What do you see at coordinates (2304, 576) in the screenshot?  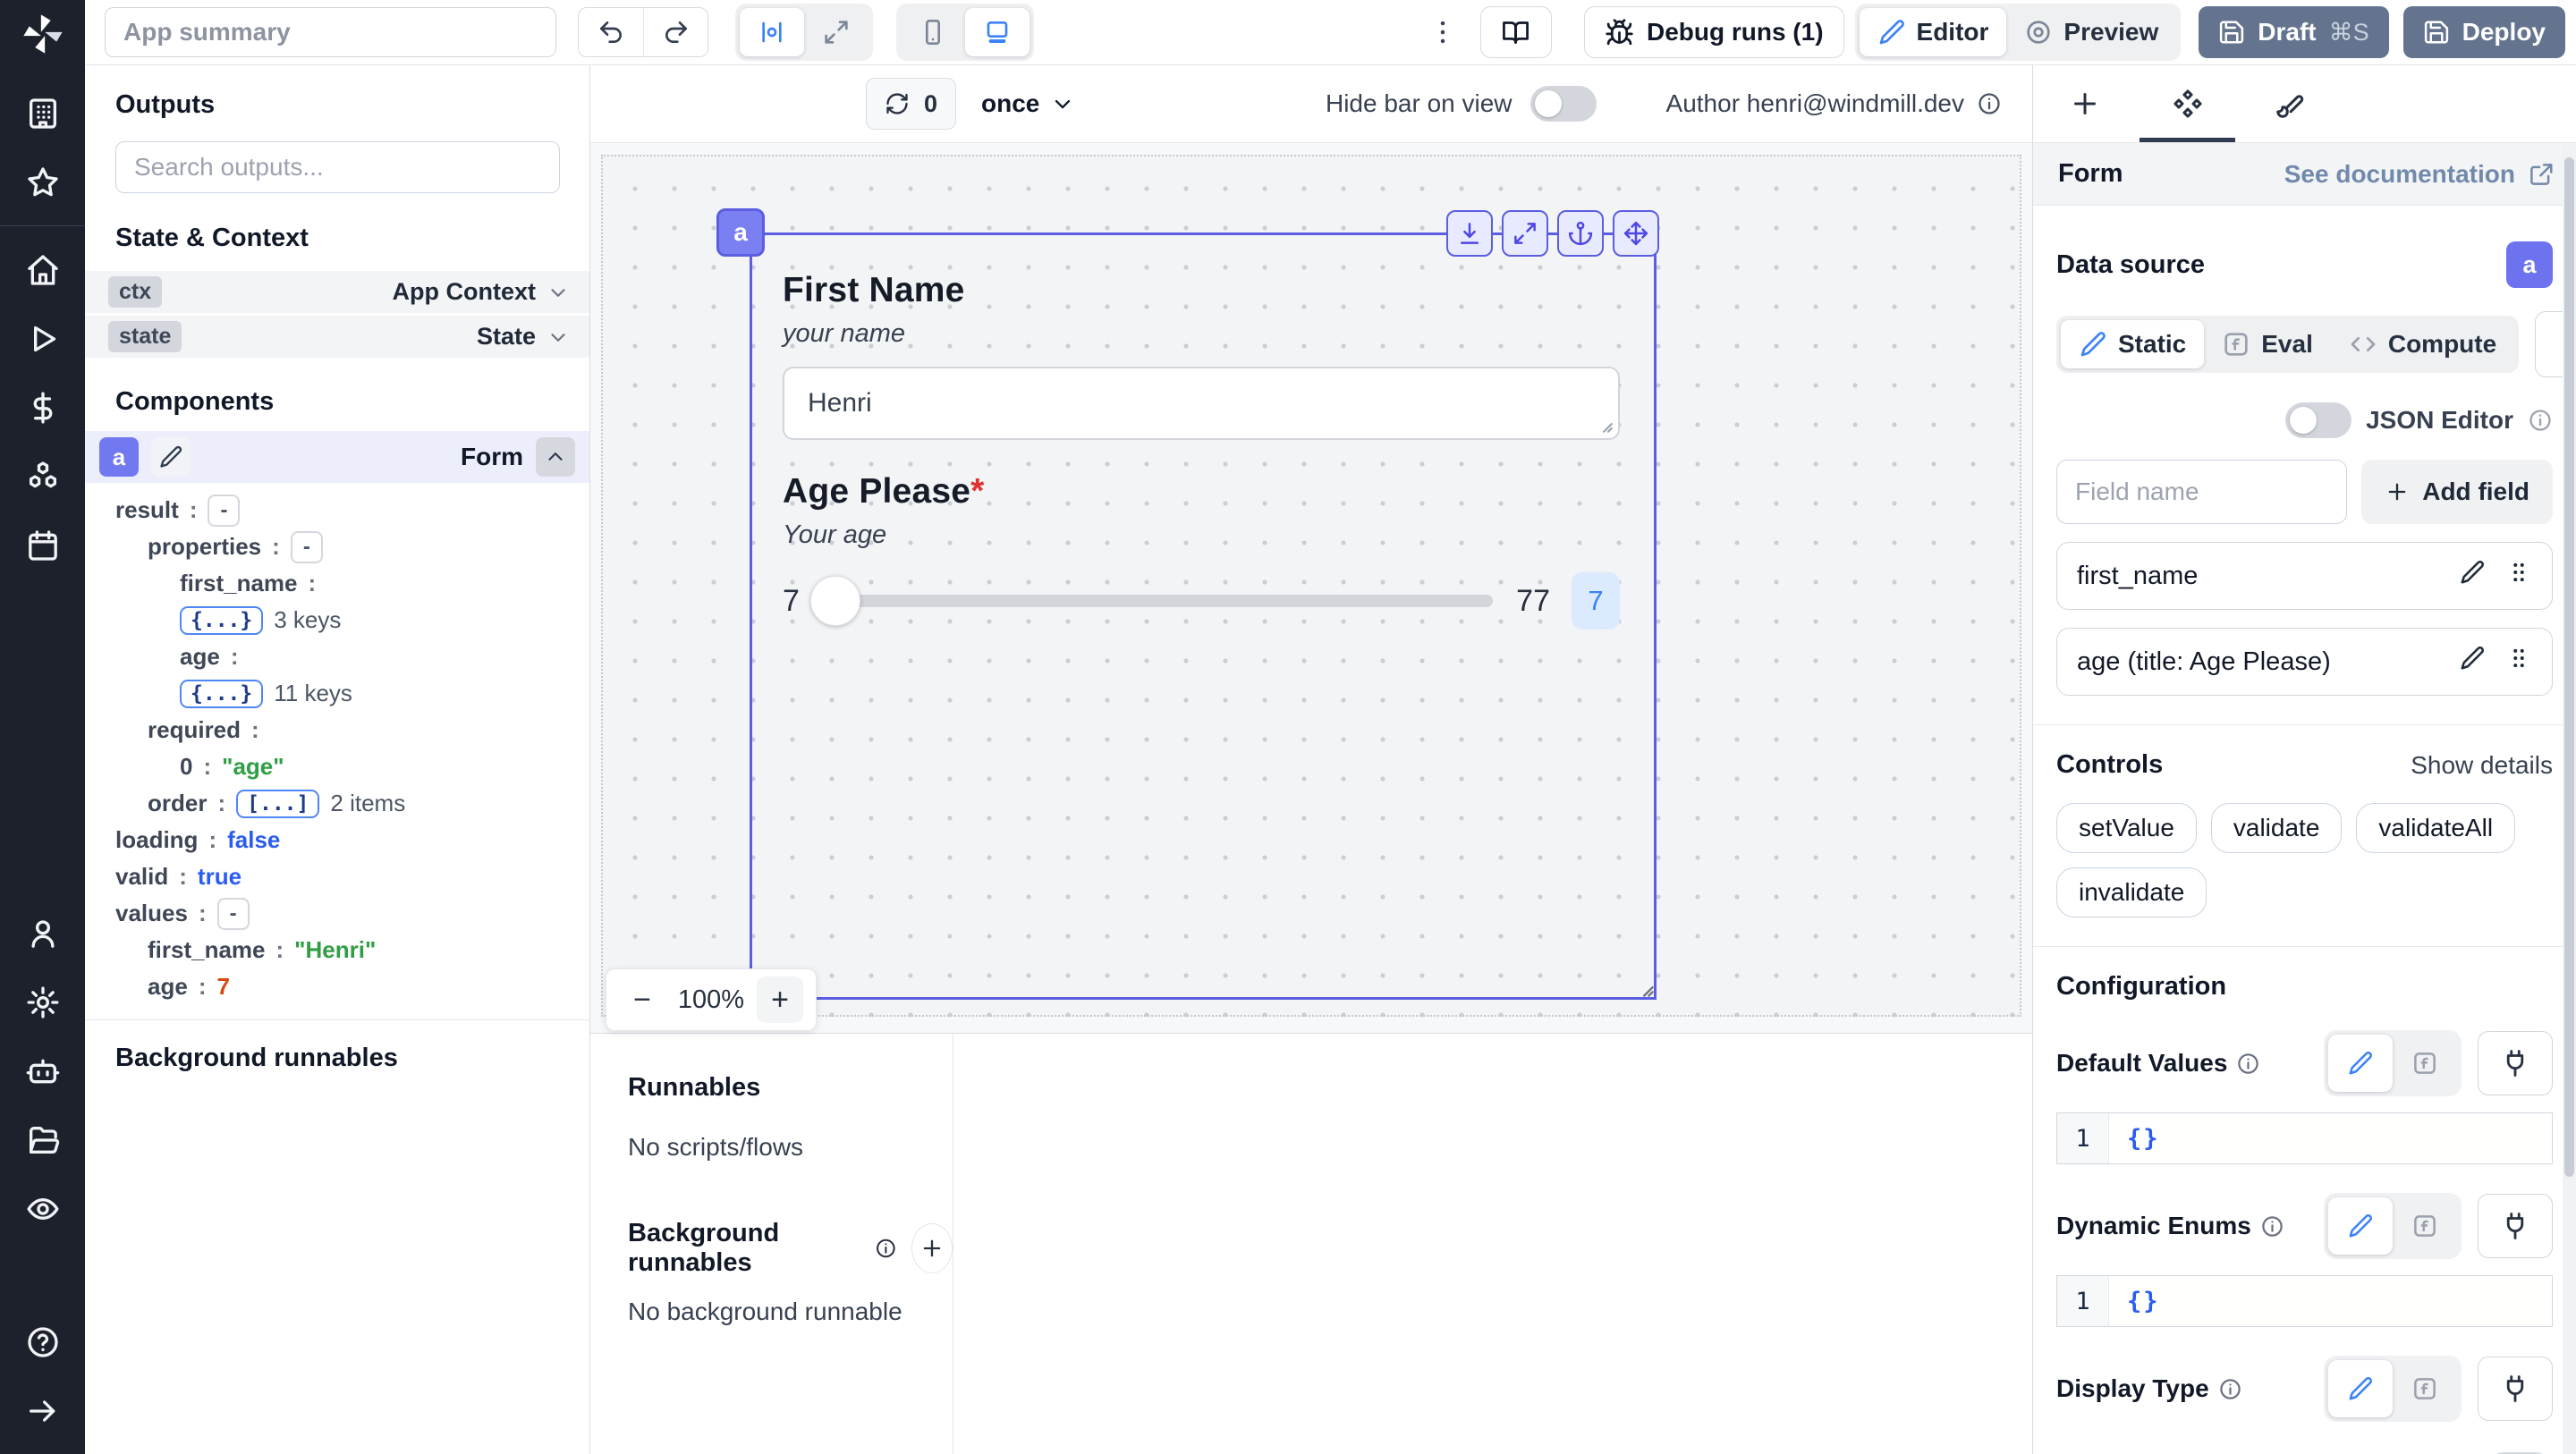 I see `field-item: first_name` at bounding box center [2304, 576].